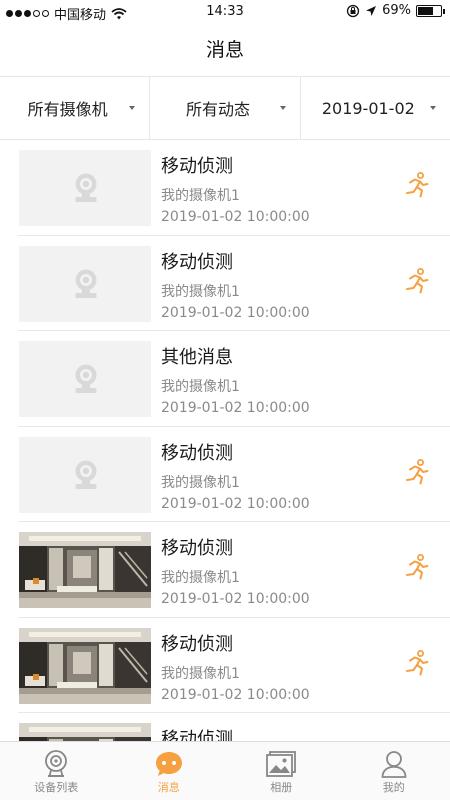 The width and height of the screenshot is (450, 800). I want to click on message-bubble-icon, so click(168, 764).